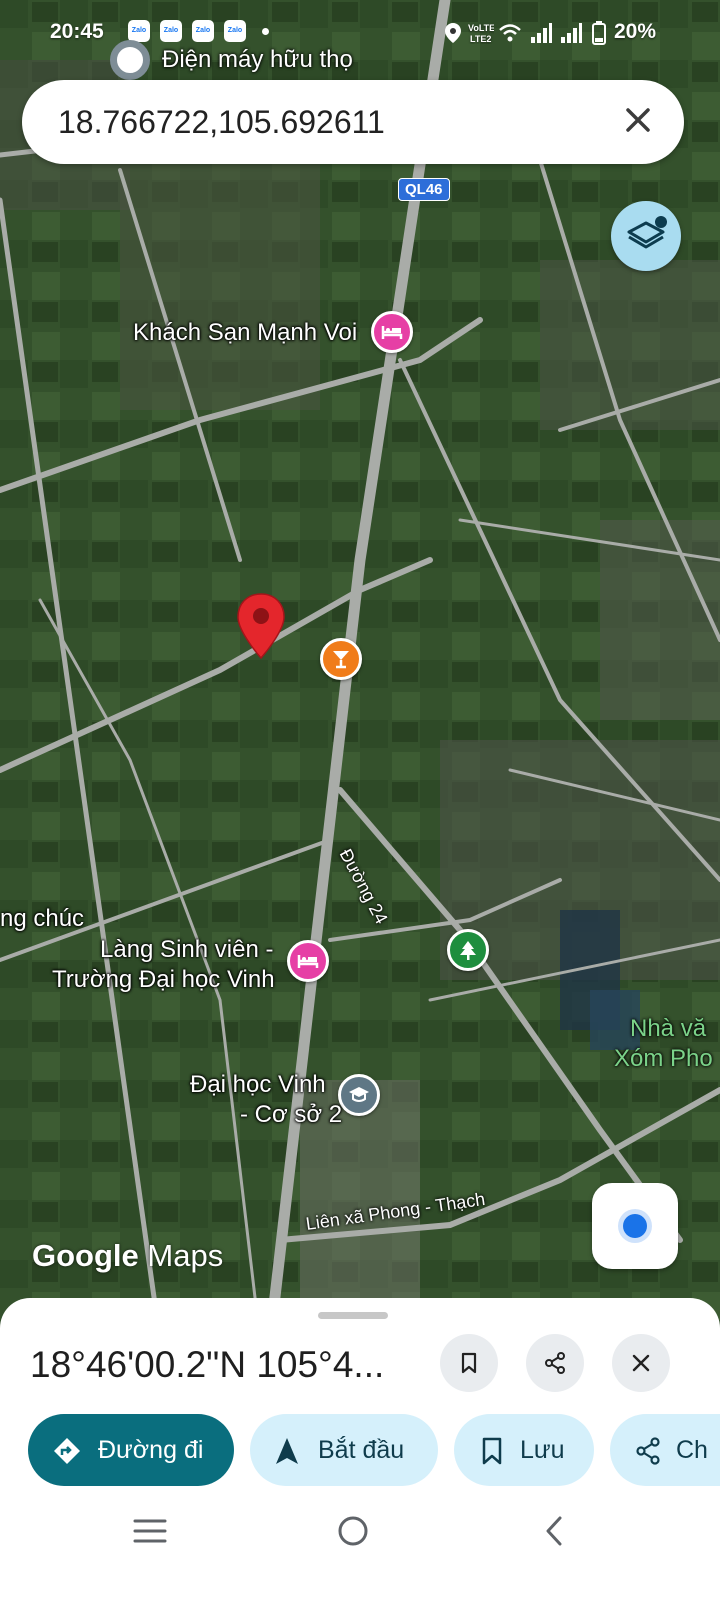 The width and height of the screenshot is (720, 1600). I want to click on place-circle-icon, so click(130, 60).